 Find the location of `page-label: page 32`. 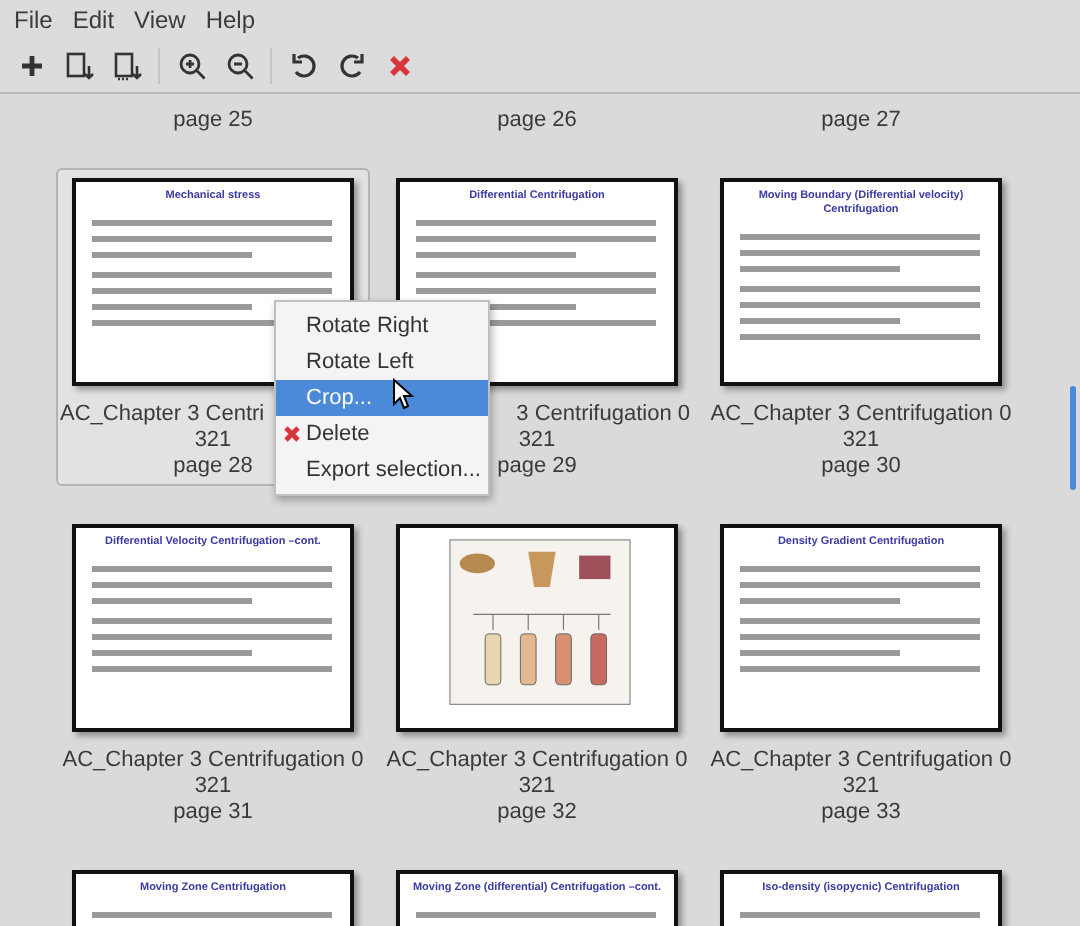

page-label: page 32 is located at coordinates (537, 813).